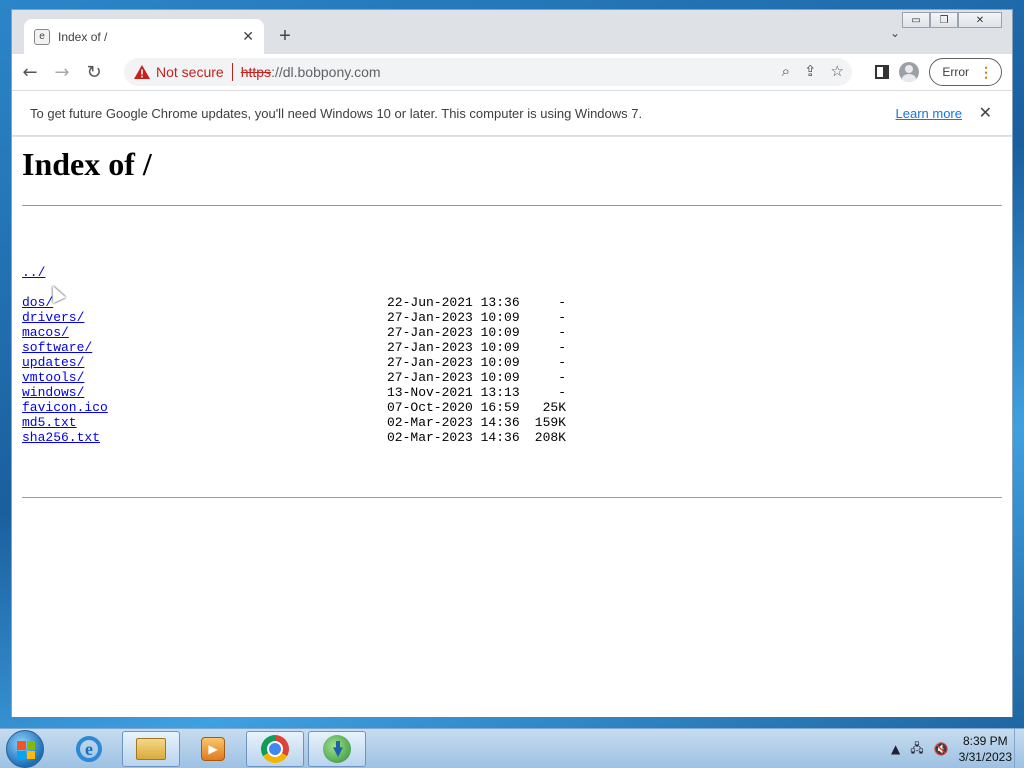 Image resolution: width=1024 pixels, height=768 pixels. I want to click on internet-explorer-icon: e, so click(89, 749).